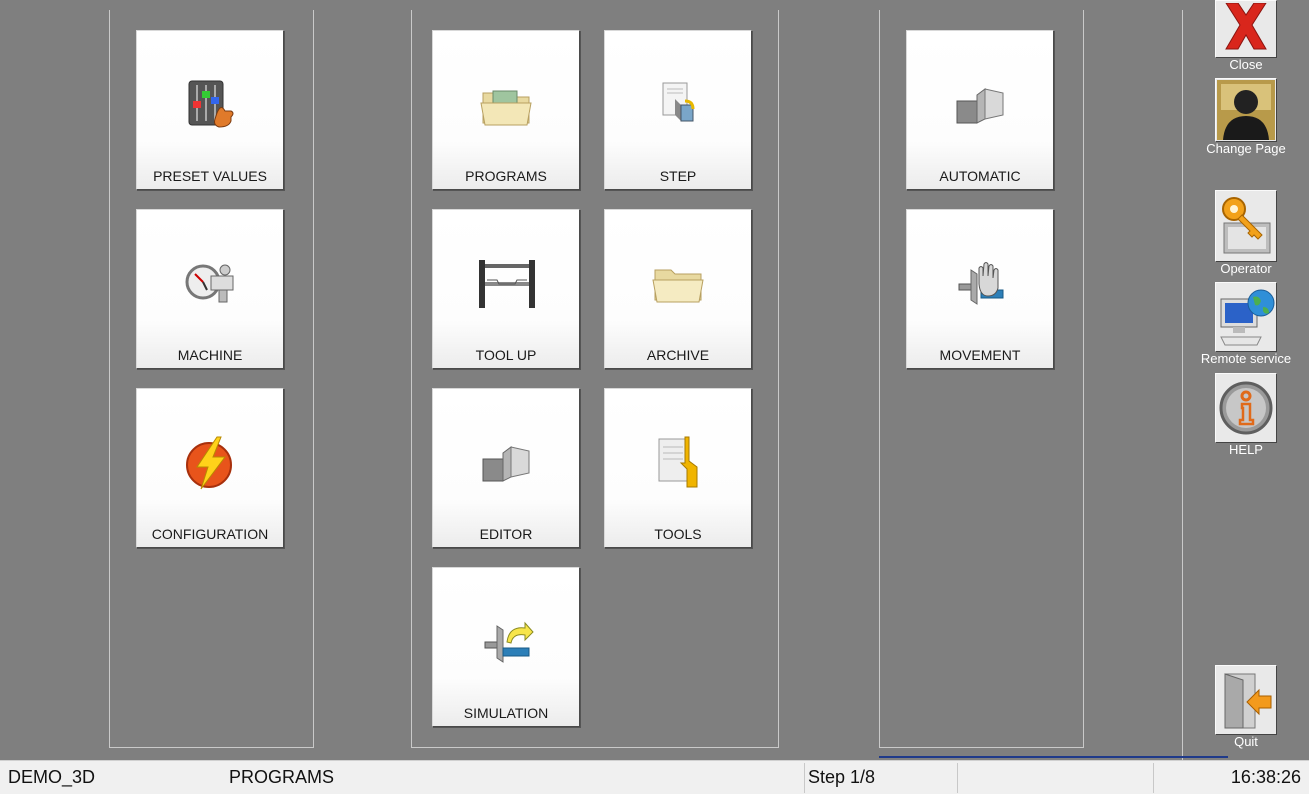 This screenshot has height=794, width=1309. What do you see at coordinates (679, 463) in the screenshot?
I see `tool-list-icon` at bounding box center [679, 463].